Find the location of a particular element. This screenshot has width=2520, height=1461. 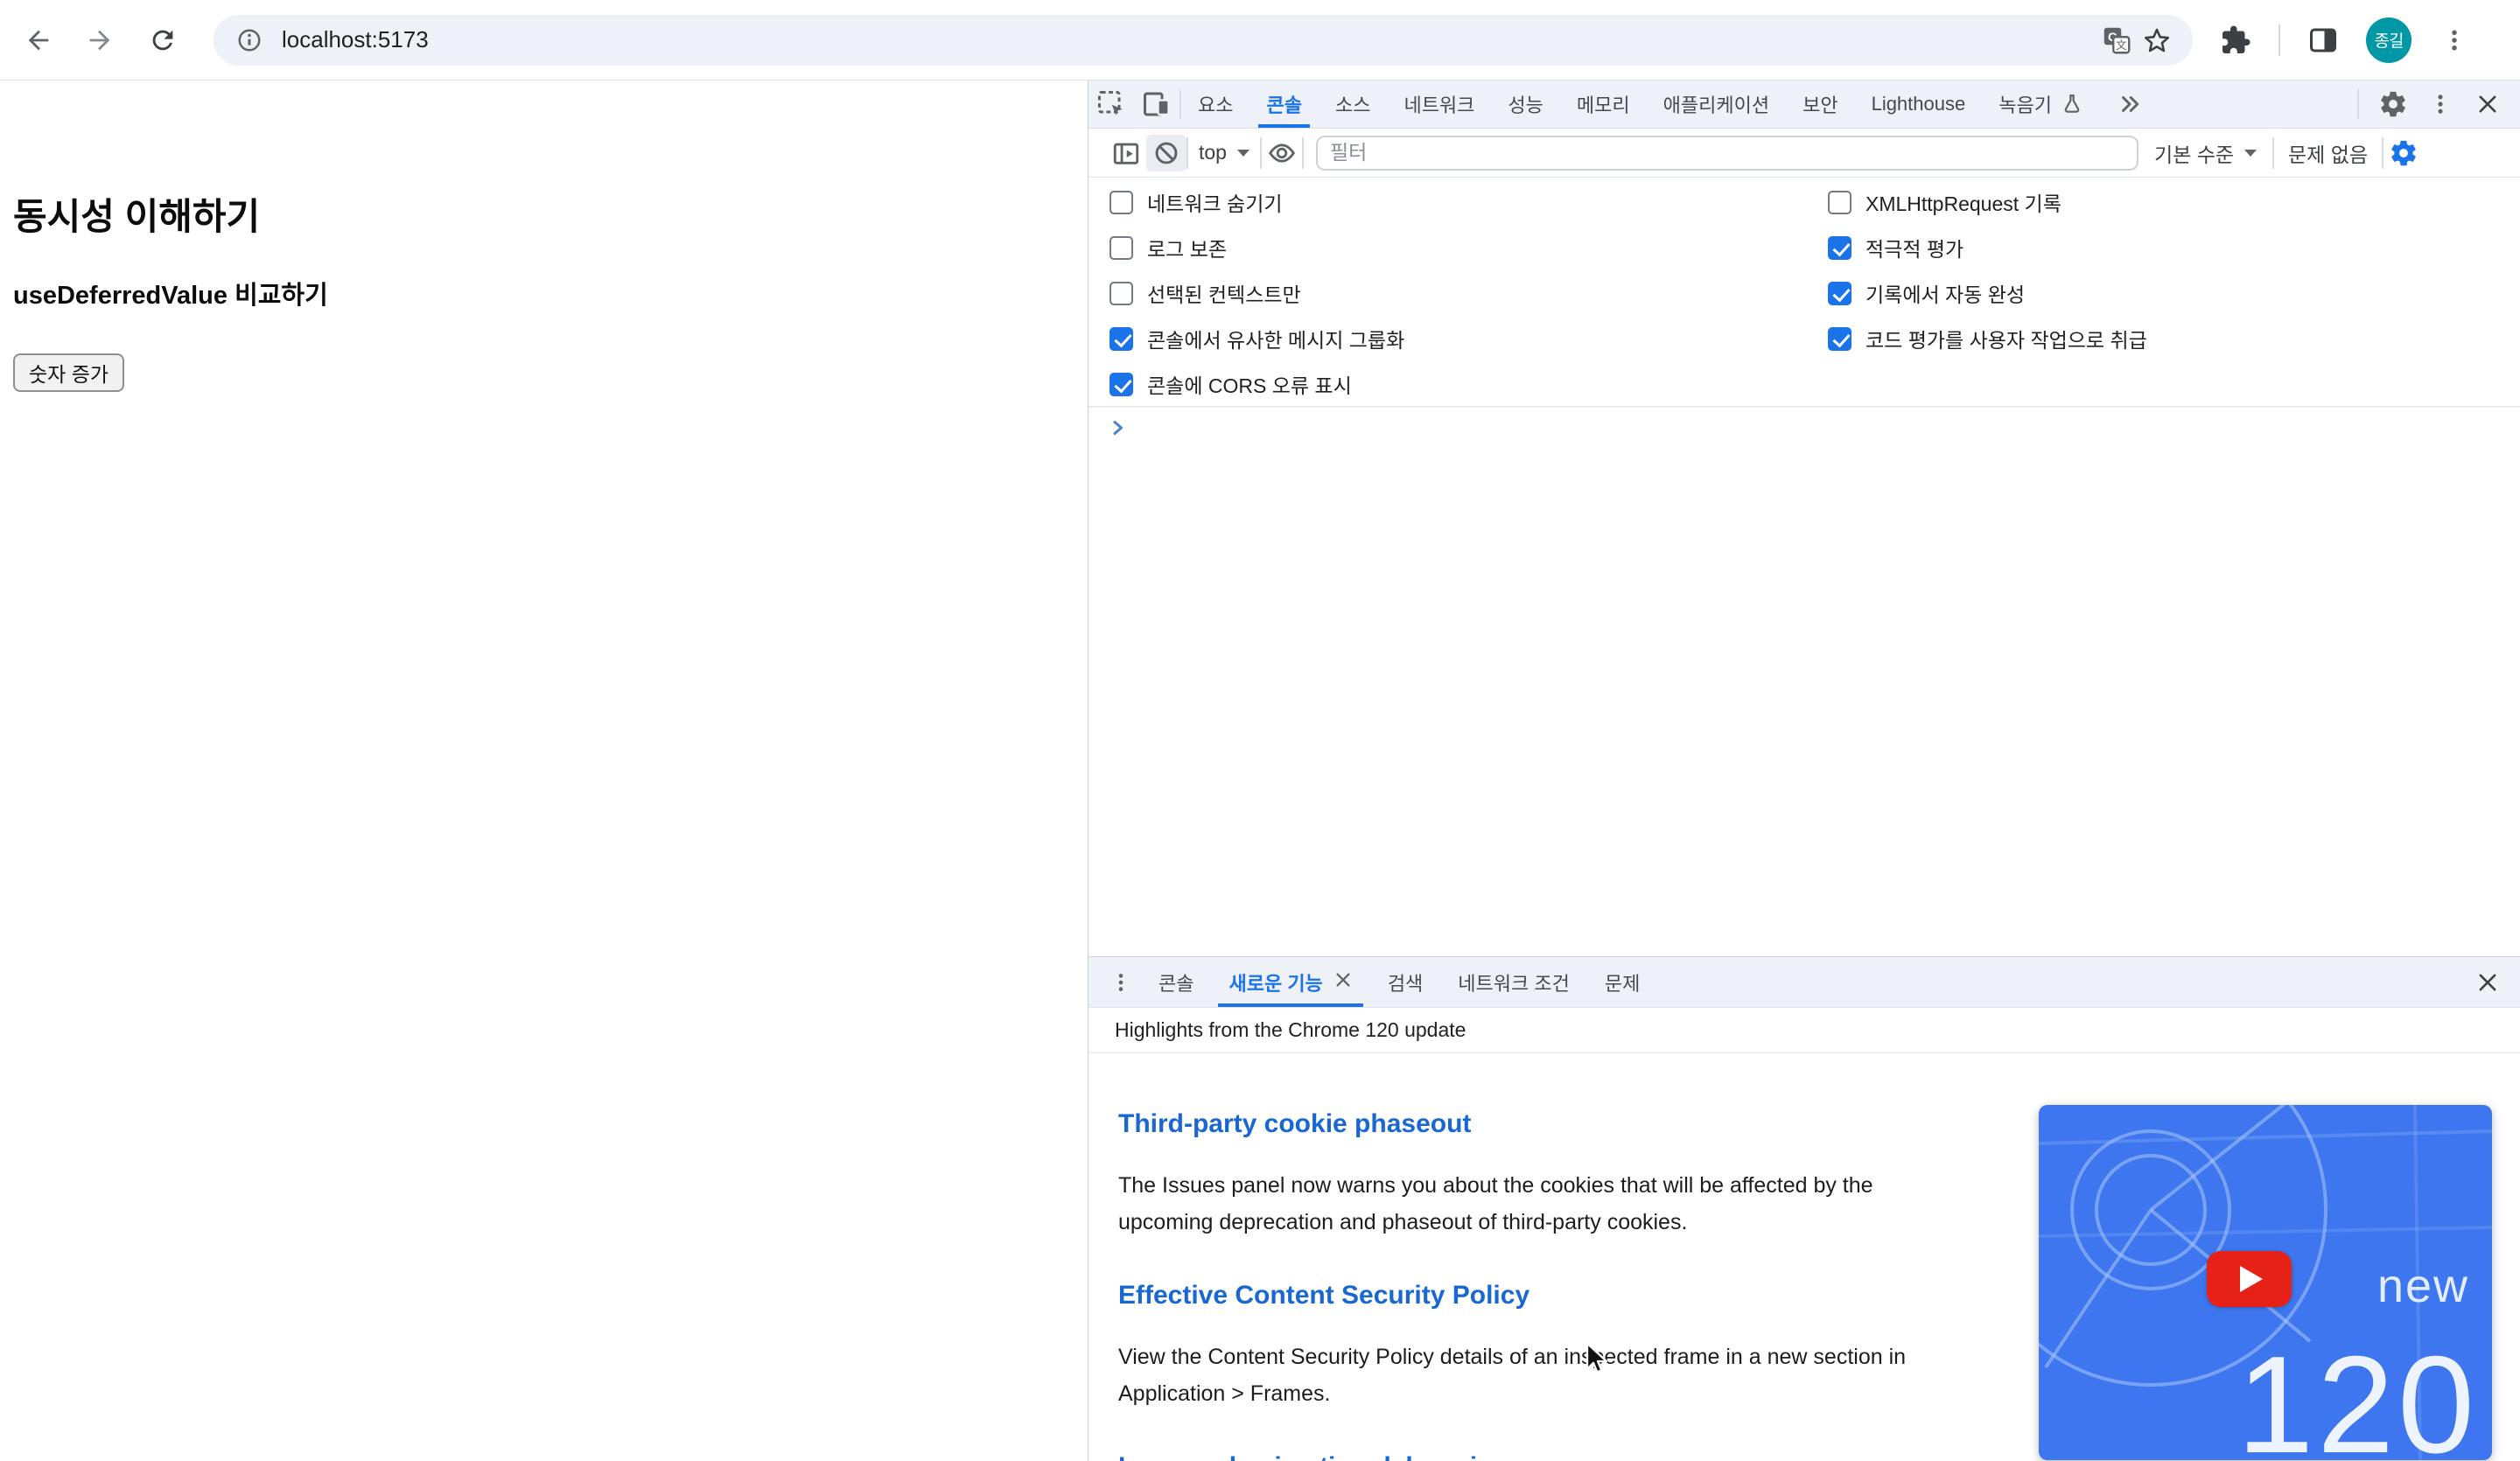

browser-menu-icon is located at coordinates (2454, 41).